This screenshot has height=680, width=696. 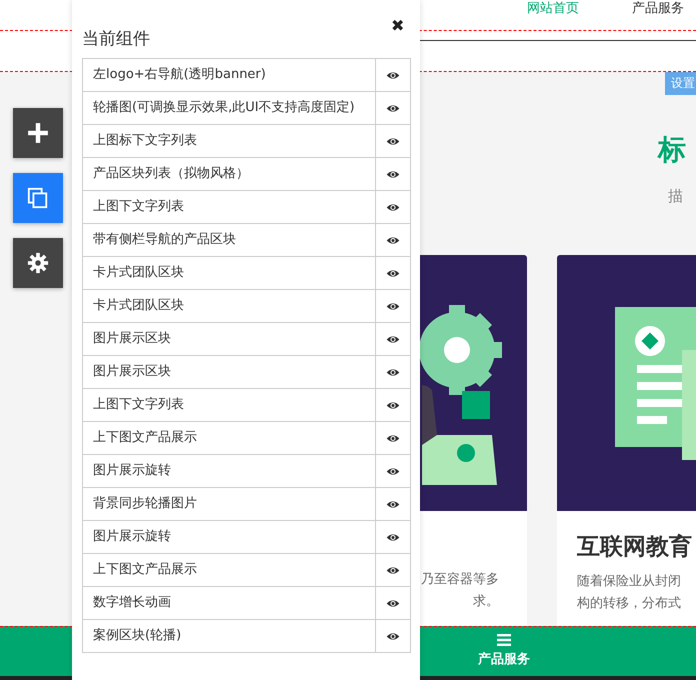 I want to click on plus-icon, so click(x=38, y=133).